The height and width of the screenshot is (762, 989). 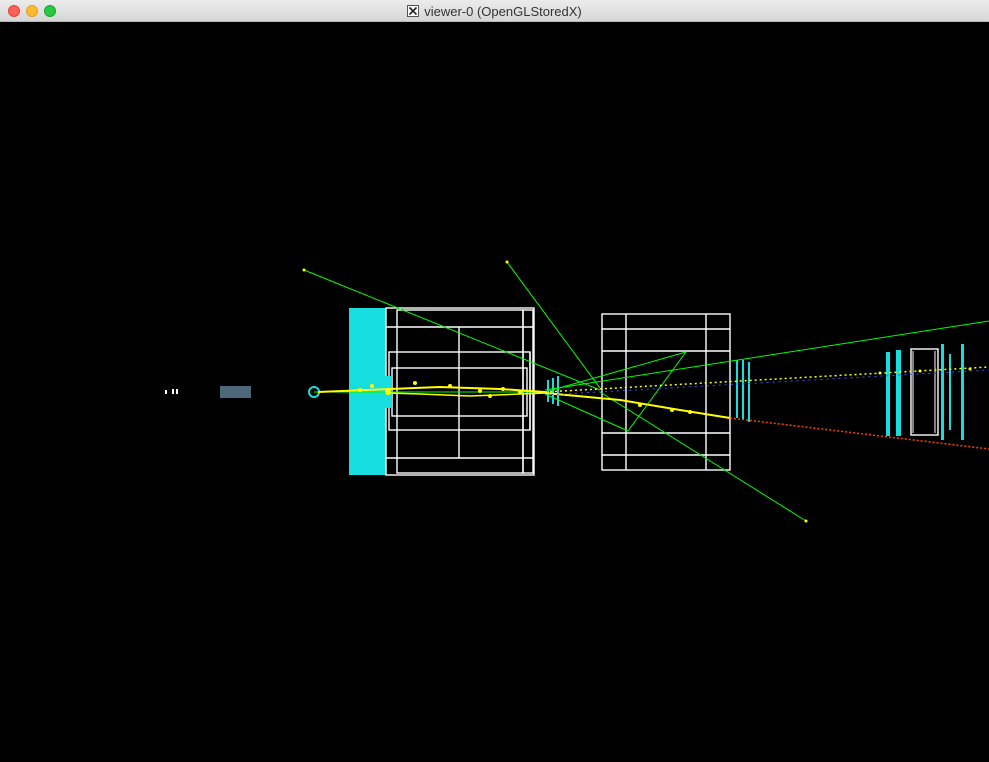 I want to click on window-title: viewer-0 (OpenGLStoredX), so click(x=503, y=11).